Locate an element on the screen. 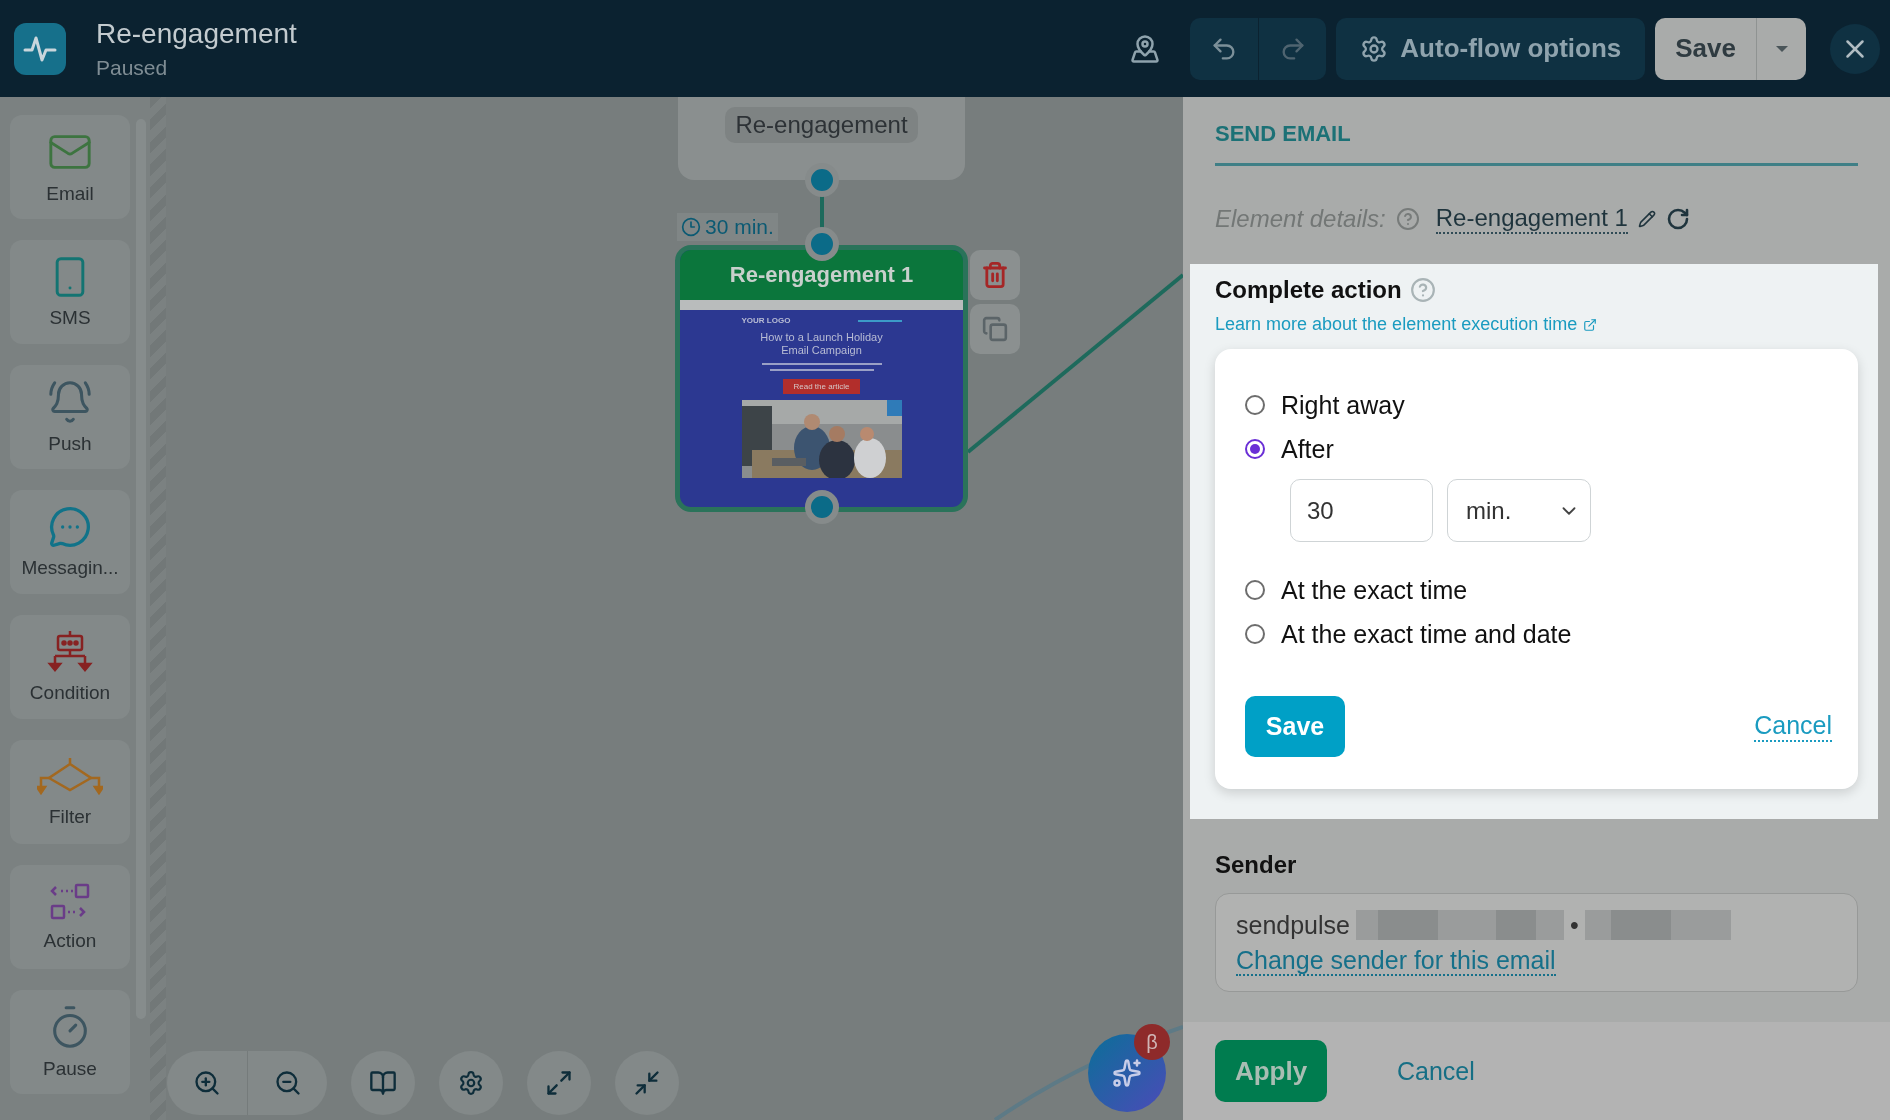 The width and height of the screenshot is (1890, 1120). chat-bubble-icon is located at coordinates (70, 527).